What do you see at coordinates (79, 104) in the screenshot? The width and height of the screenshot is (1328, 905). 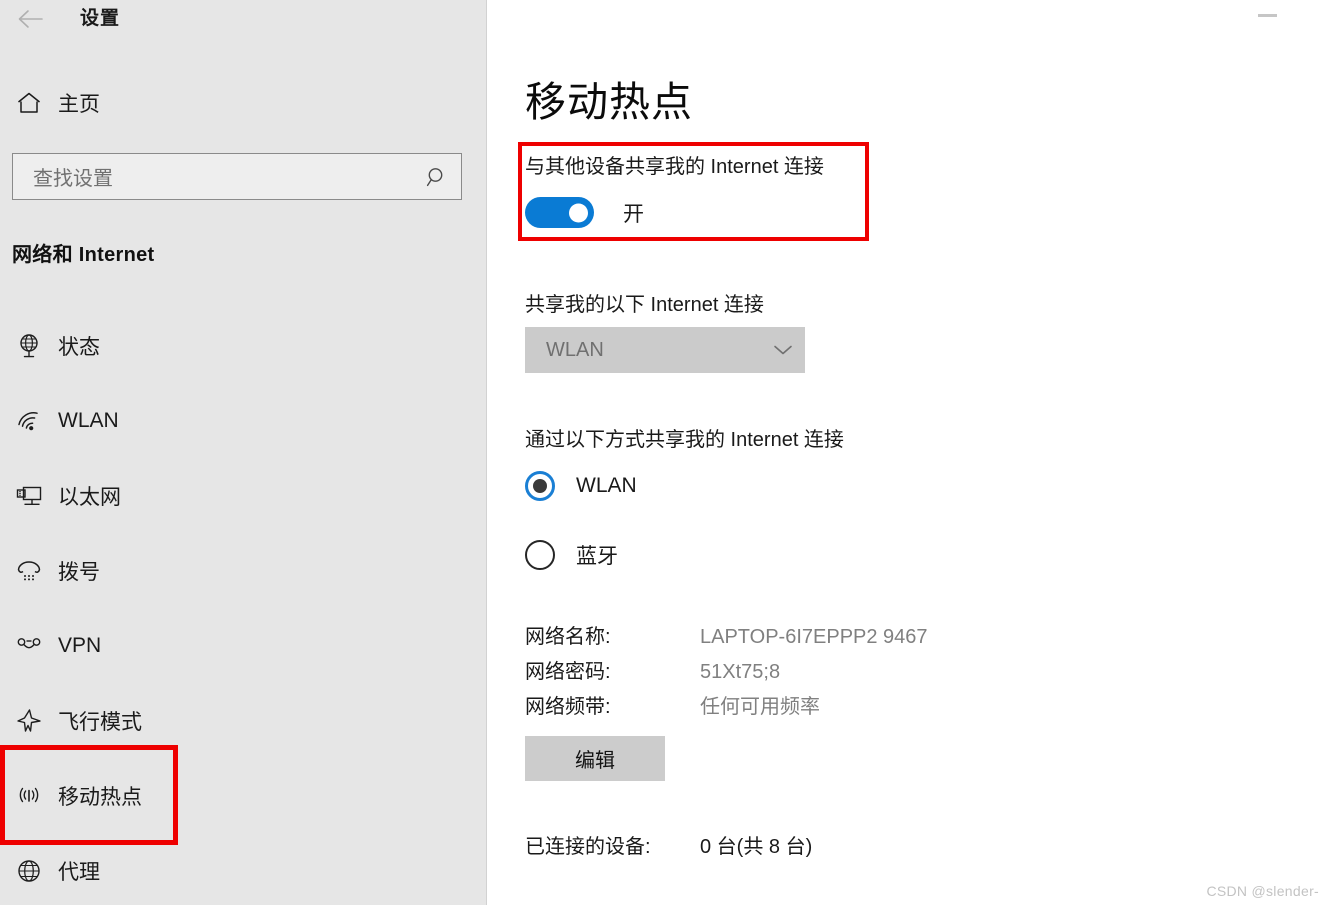 I see `home-label: 主页` at bounding box center [79, 104].